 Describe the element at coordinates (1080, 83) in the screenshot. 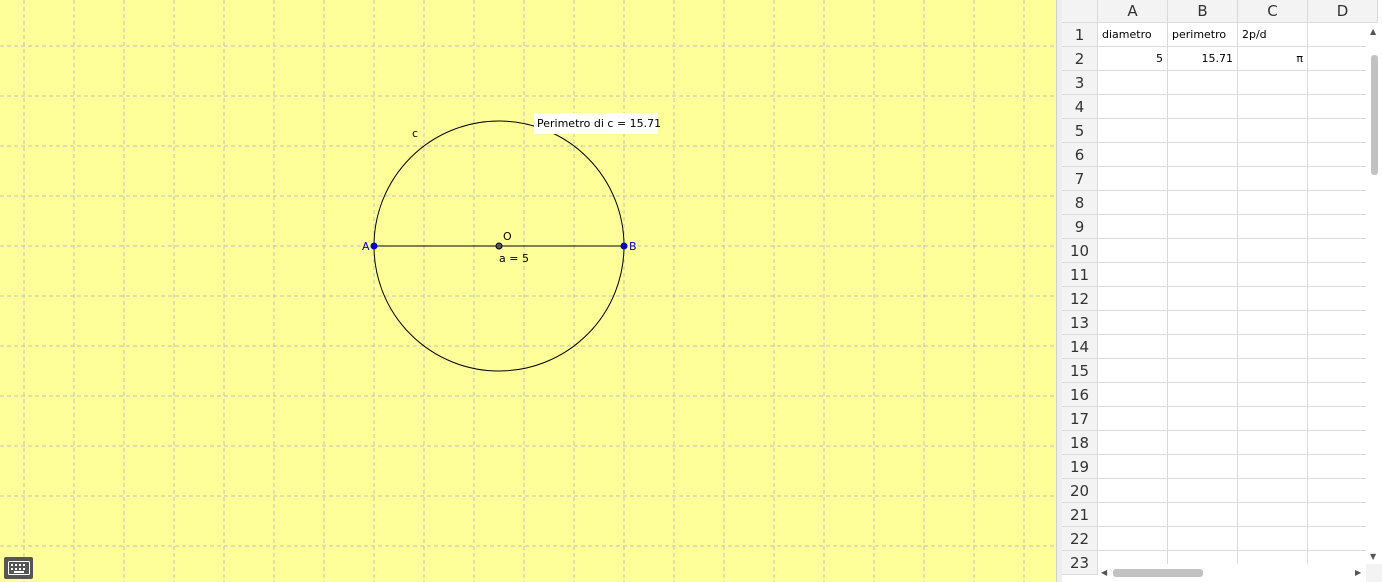

I see `row-header-3: 3` at that location.